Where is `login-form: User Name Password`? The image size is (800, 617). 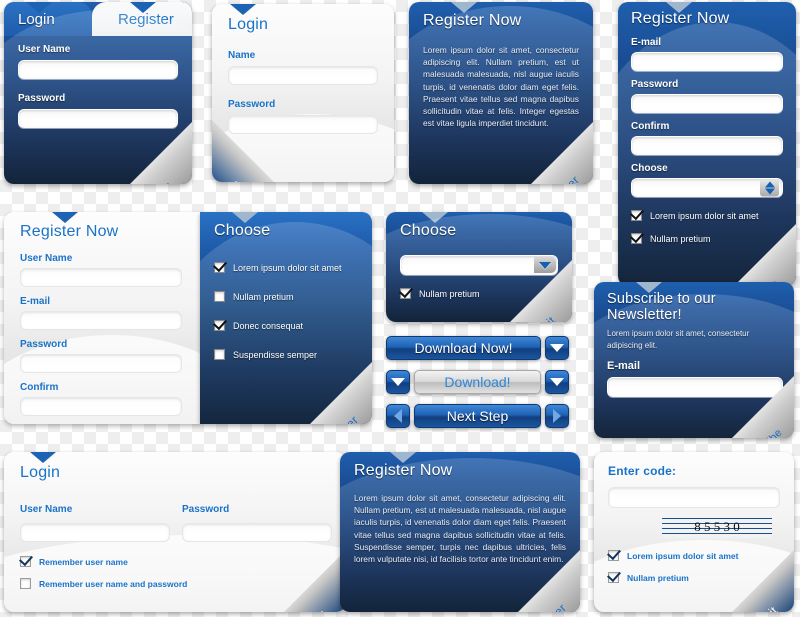
login-form: User Name Password is located at coordinates (98, 86).